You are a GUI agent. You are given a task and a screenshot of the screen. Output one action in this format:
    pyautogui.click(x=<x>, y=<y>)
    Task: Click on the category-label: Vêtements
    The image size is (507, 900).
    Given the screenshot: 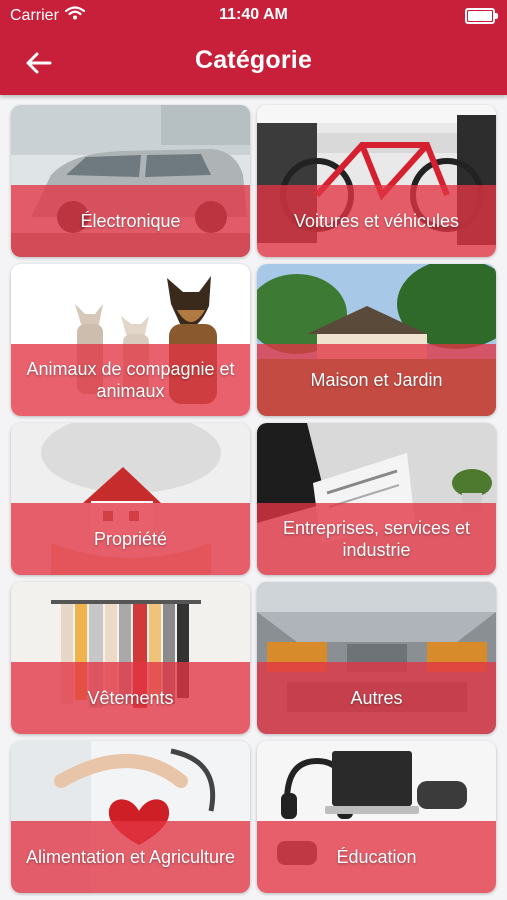 What is the action you would take?
    pyautogui.click(x=130, y=698)
    